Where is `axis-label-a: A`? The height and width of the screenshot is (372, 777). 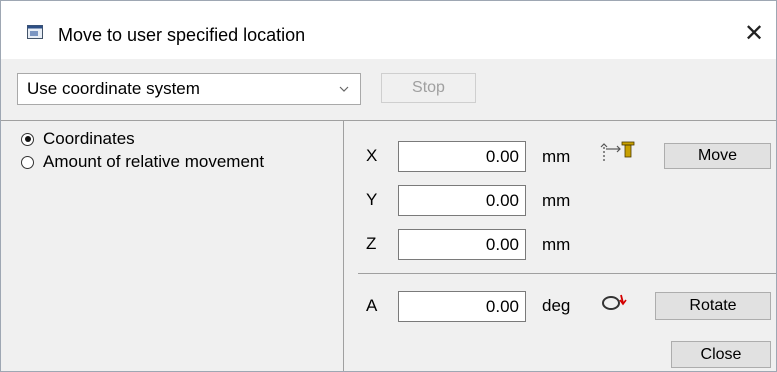
axis-label-a: A is located at coordinates (372, 305).